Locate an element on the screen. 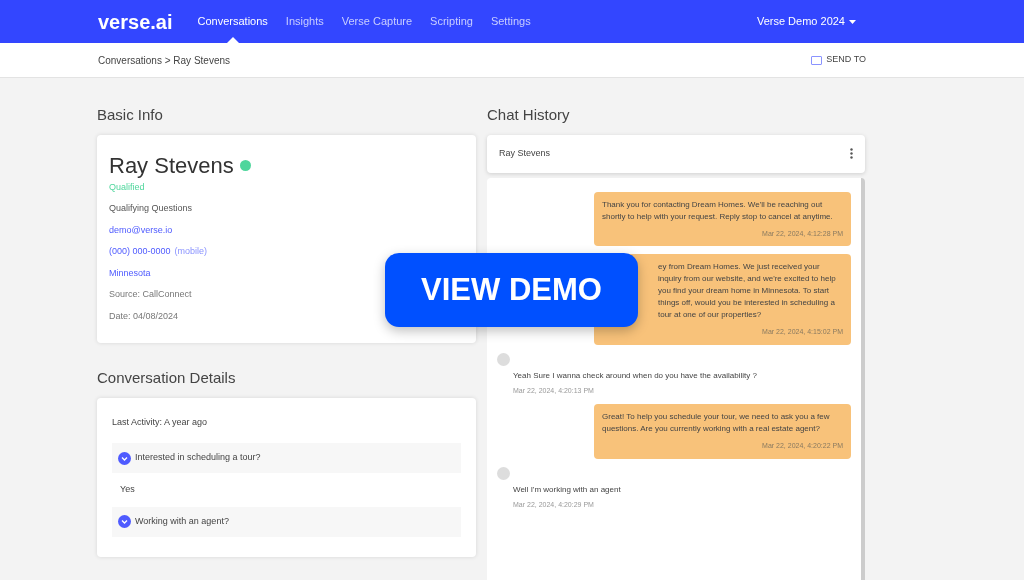 This screenshot has height=580, width=1024. status-label: Qualified is located at coordinates (127, 187).